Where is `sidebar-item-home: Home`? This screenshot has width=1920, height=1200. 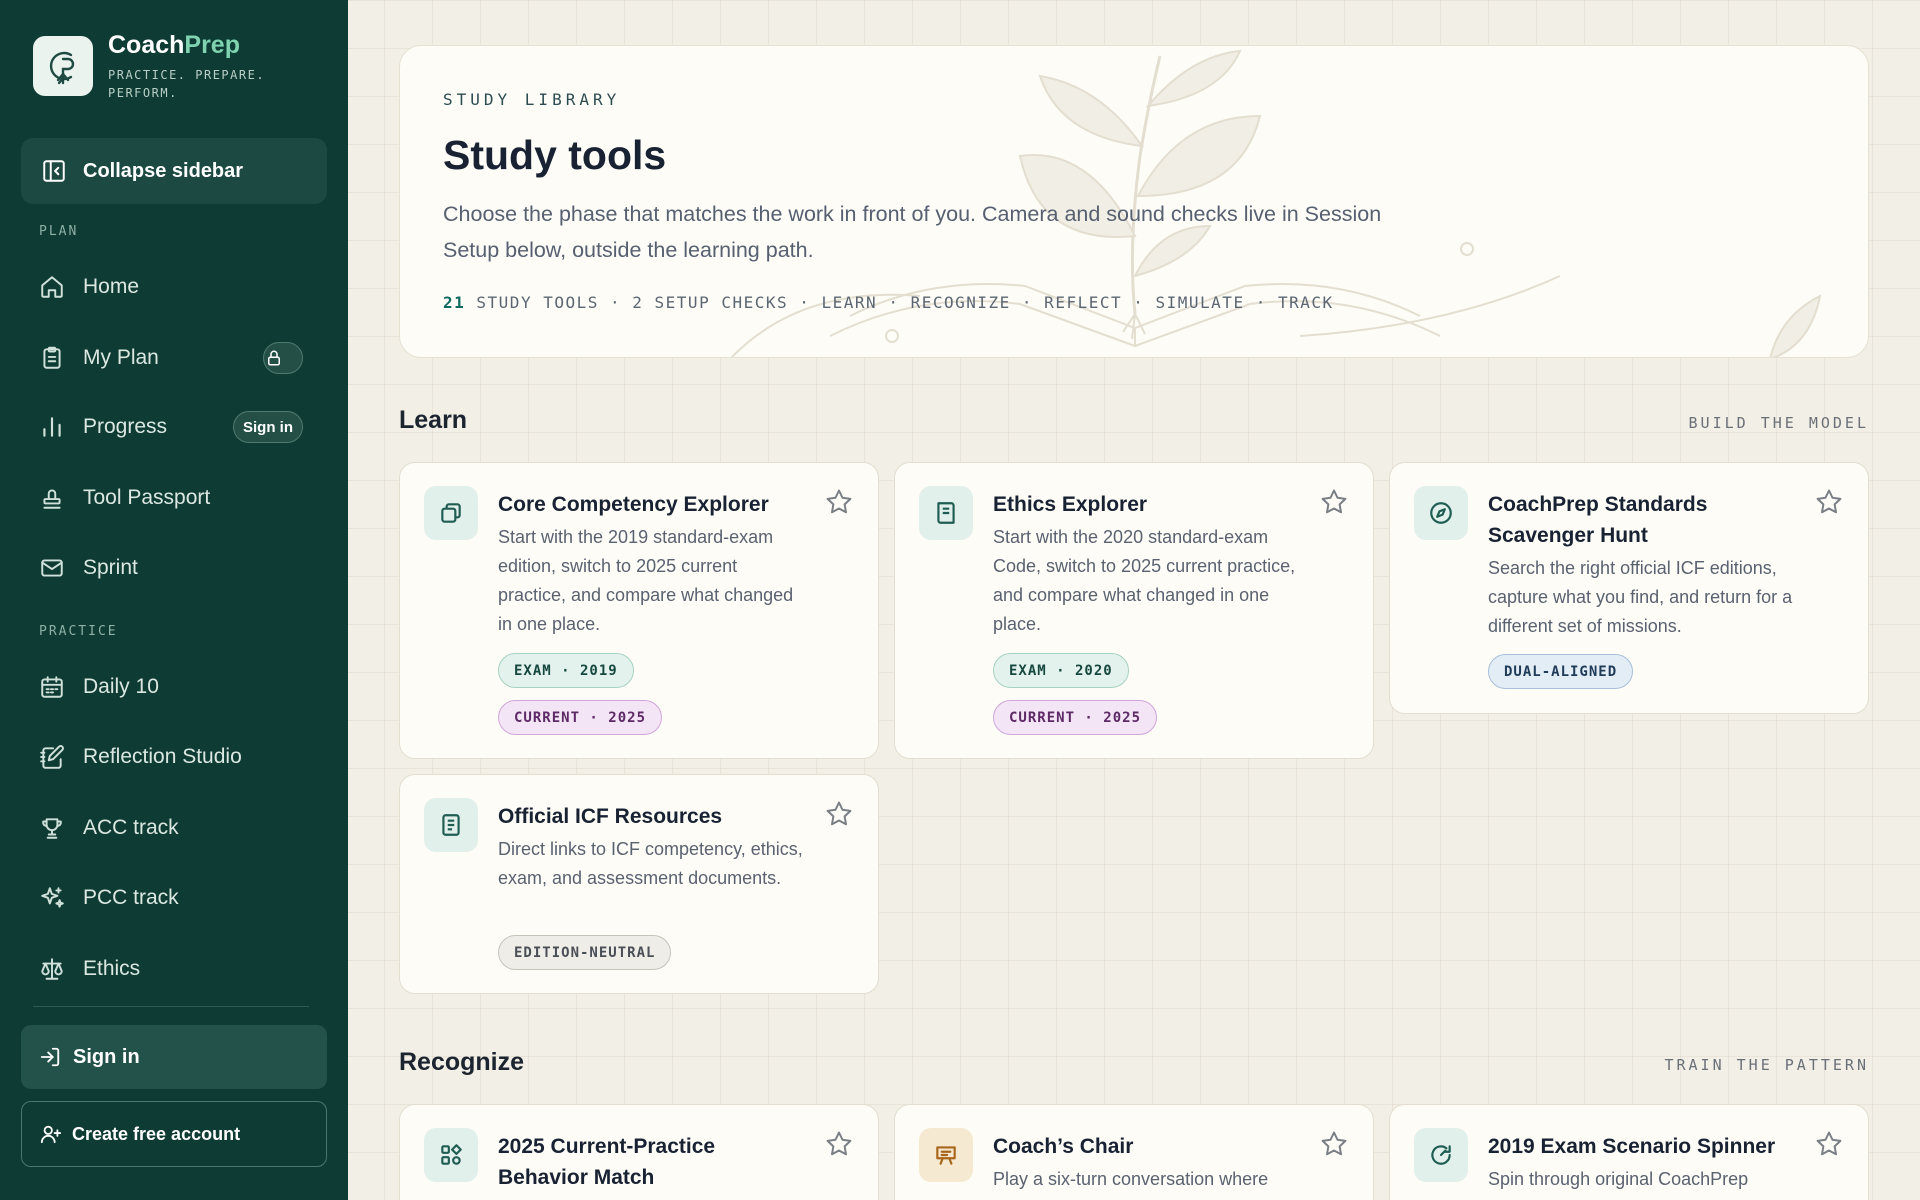
sidebar-item-home: Home is located at coordinates (174, 287).